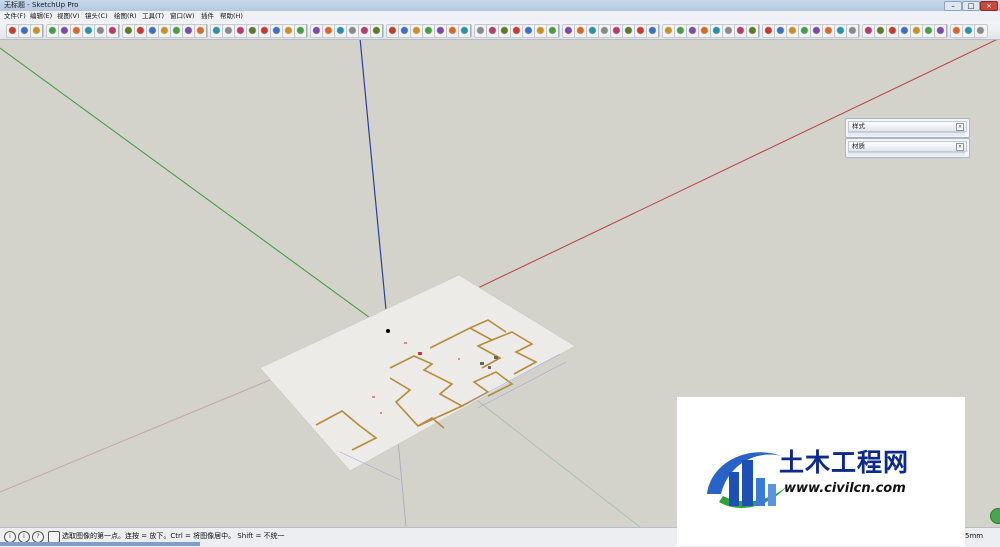 The width and height of the screenshot is (1000, 547). Describe the element at coordinates (906, 154) in the screenshot. I see `materials-tray-body` at that location.